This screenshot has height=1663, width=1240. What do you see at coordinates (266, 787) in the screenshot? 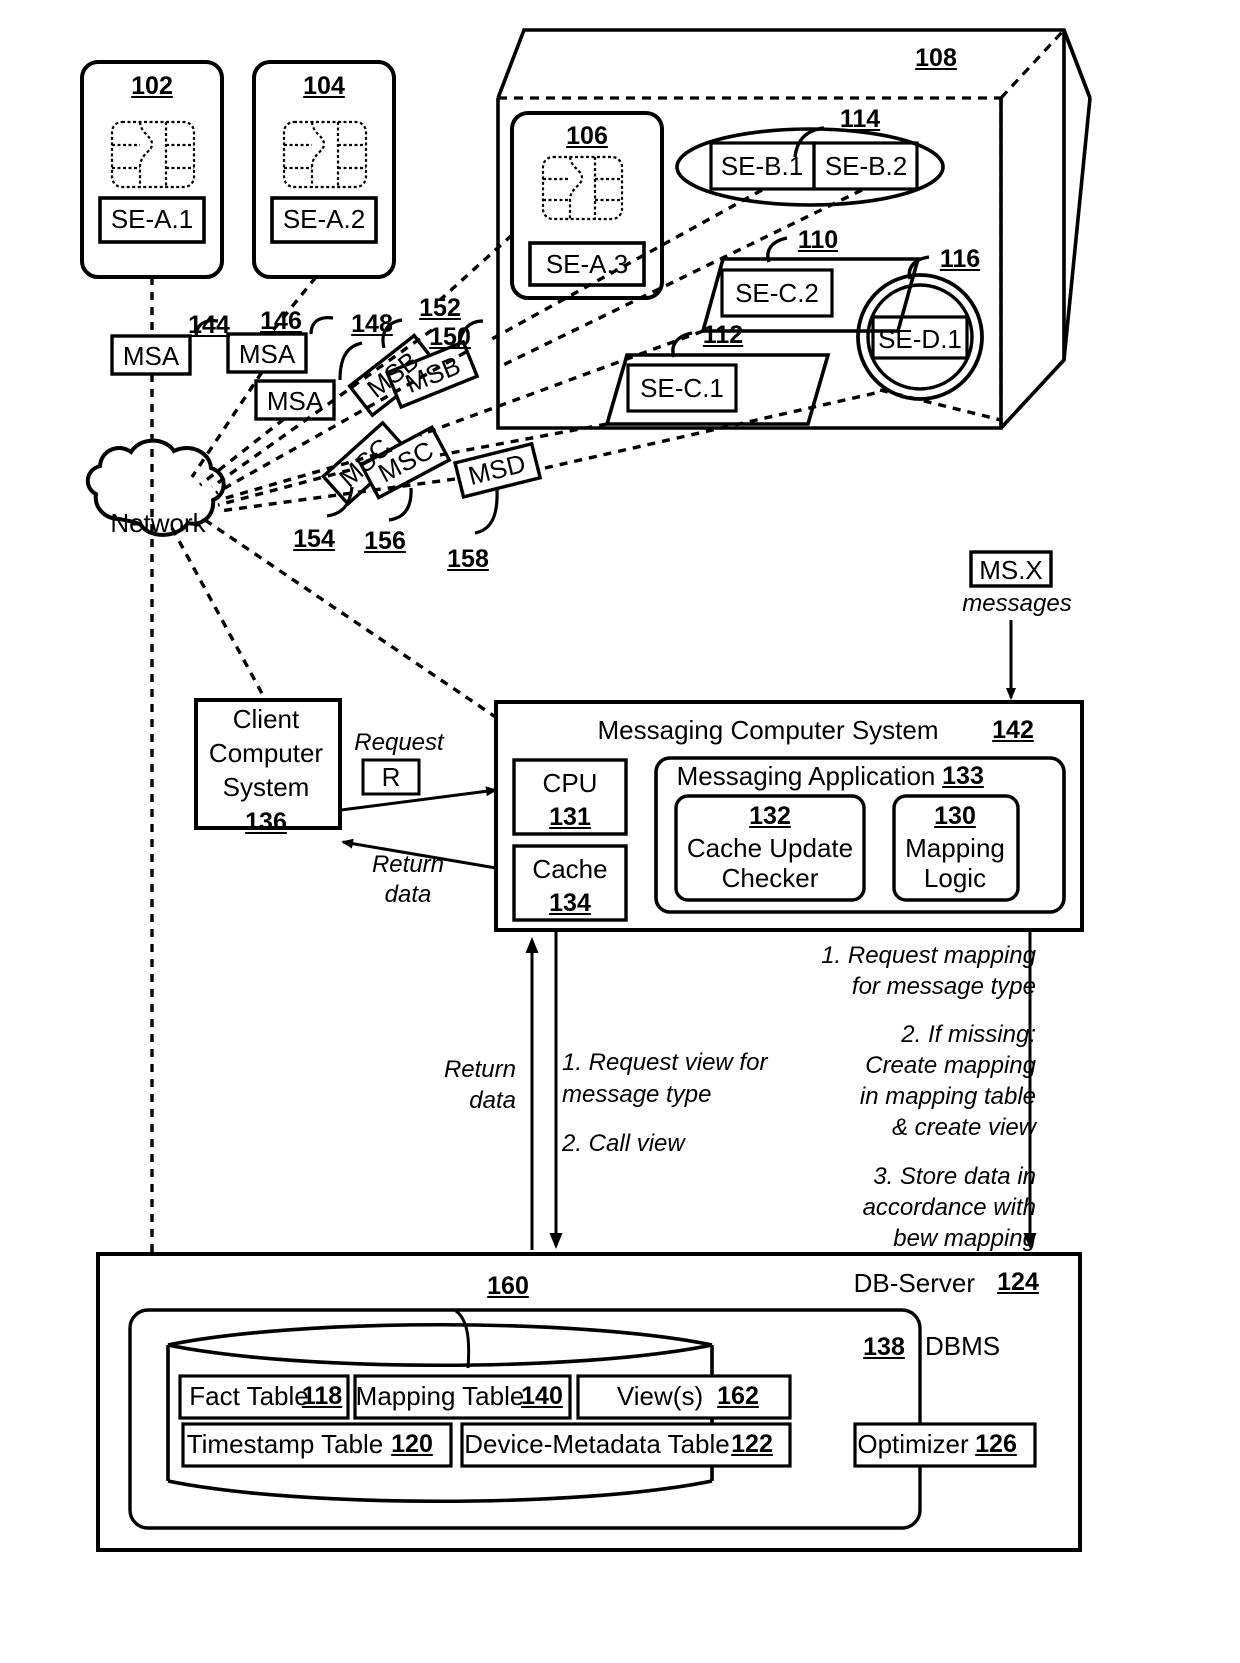
I see `client-line-3: System` at bounding box center [266, 787].